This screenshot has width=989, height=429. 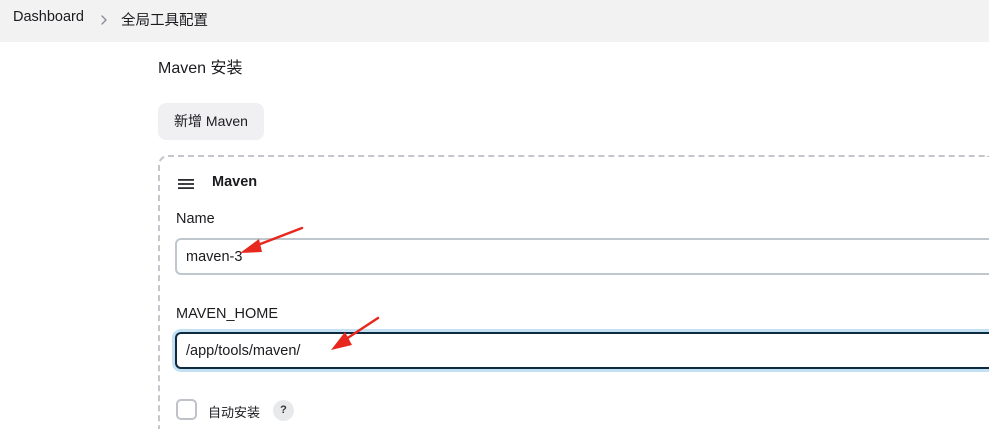 I want to click on name-label: Name, so click(x=195, y=219).